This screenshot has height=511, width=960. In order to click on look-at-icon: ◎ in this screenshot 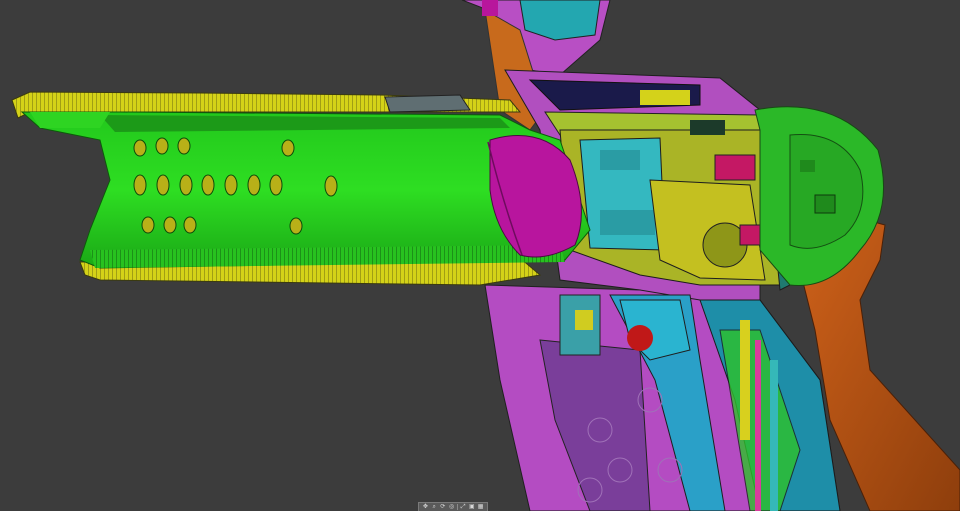, I will do `click(451, 507)`.